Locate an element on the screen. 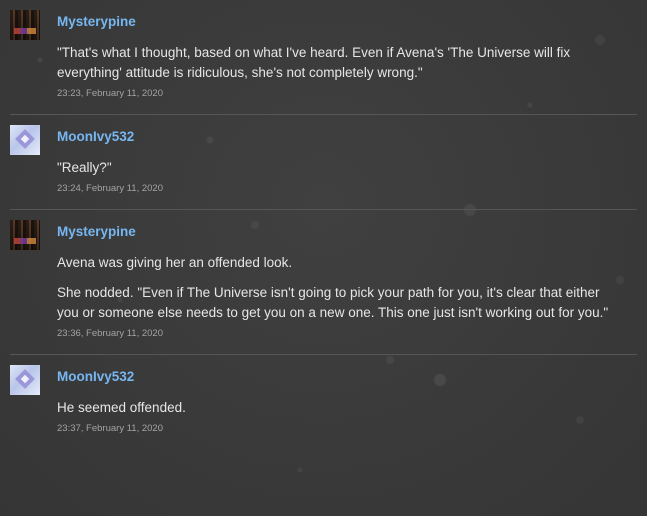 Image resolution: width=647 pixels, height=516 pixels. comment-text: Avena was giving her an offended look. is located at coordinates (175, 262).